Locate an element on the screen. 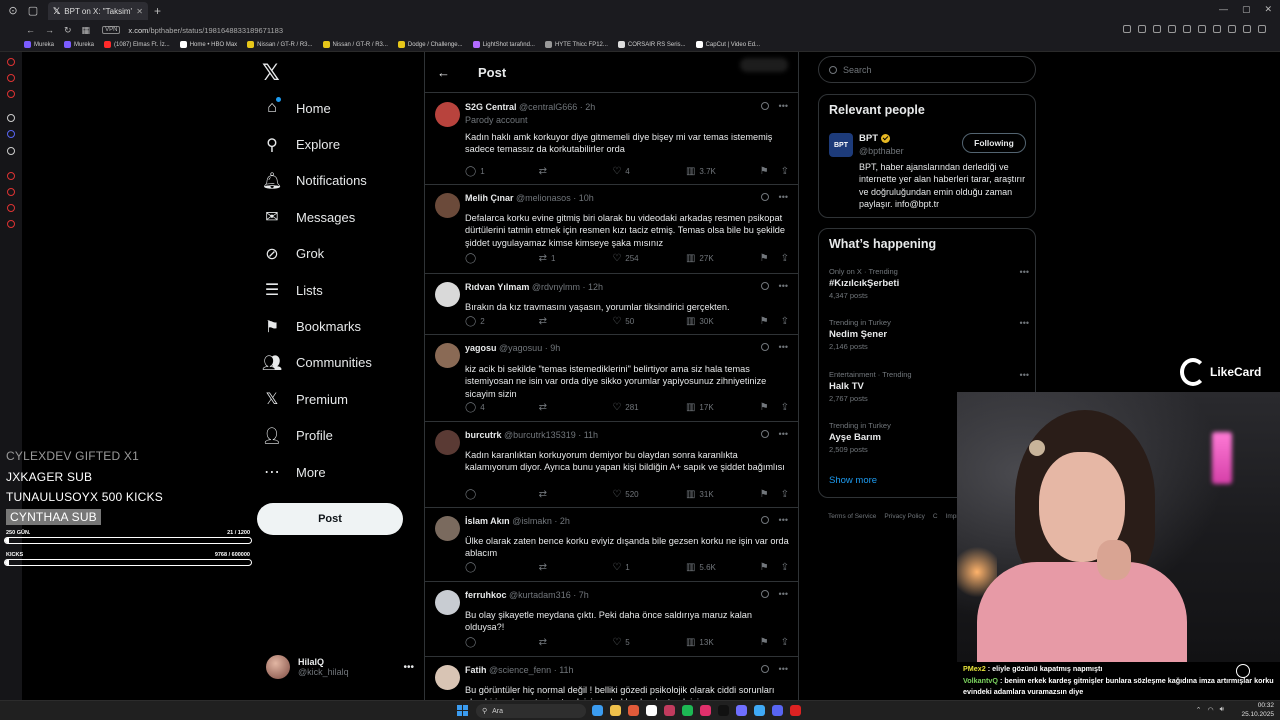 This screenshot has height=720, width=1280. like-button: ♡ 5 is located at coordinates (634, 642).